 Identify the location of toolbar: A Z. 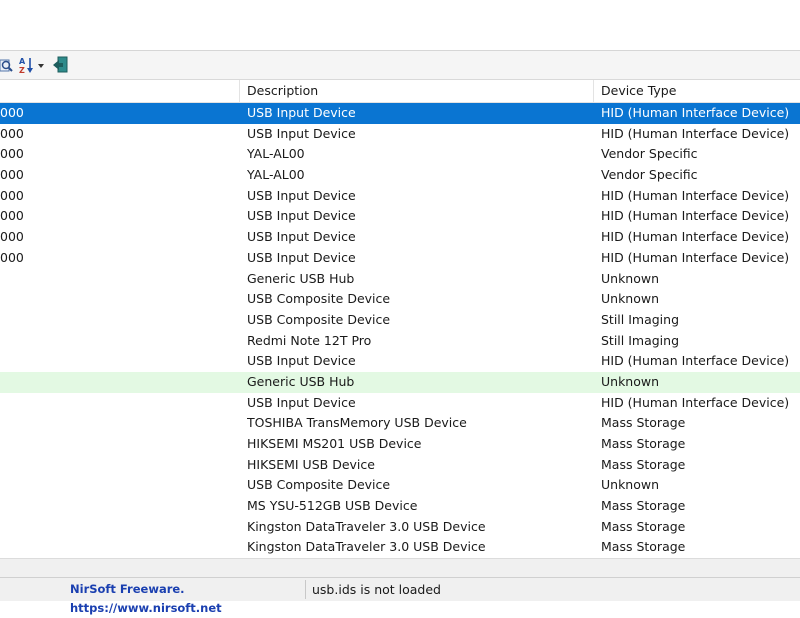
(400, 65).